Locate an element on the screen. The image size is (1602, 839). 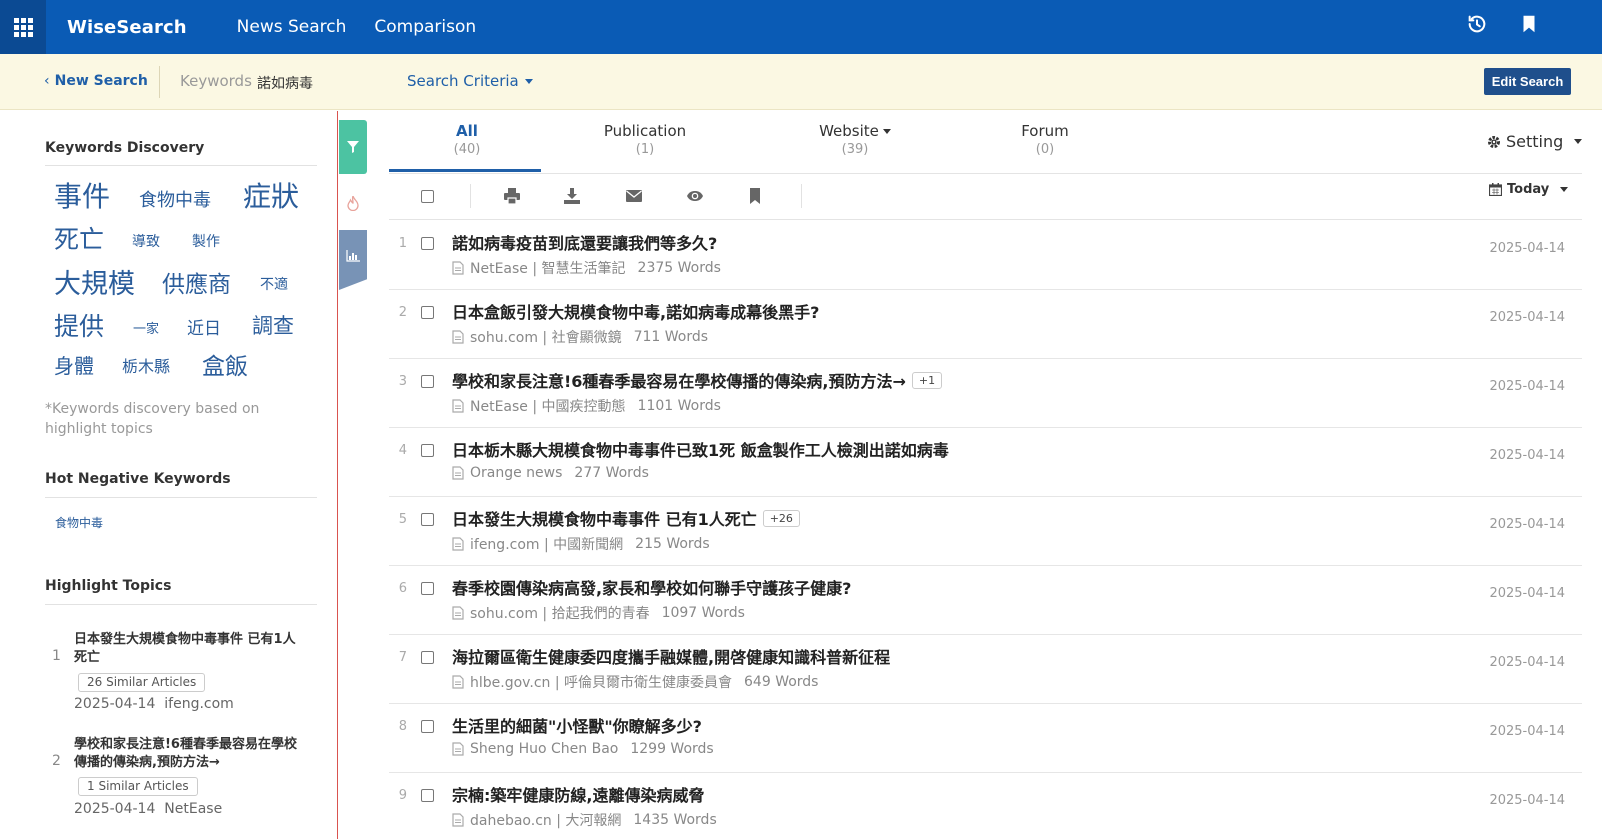
fire-icon is located at coordinates (353, 203).